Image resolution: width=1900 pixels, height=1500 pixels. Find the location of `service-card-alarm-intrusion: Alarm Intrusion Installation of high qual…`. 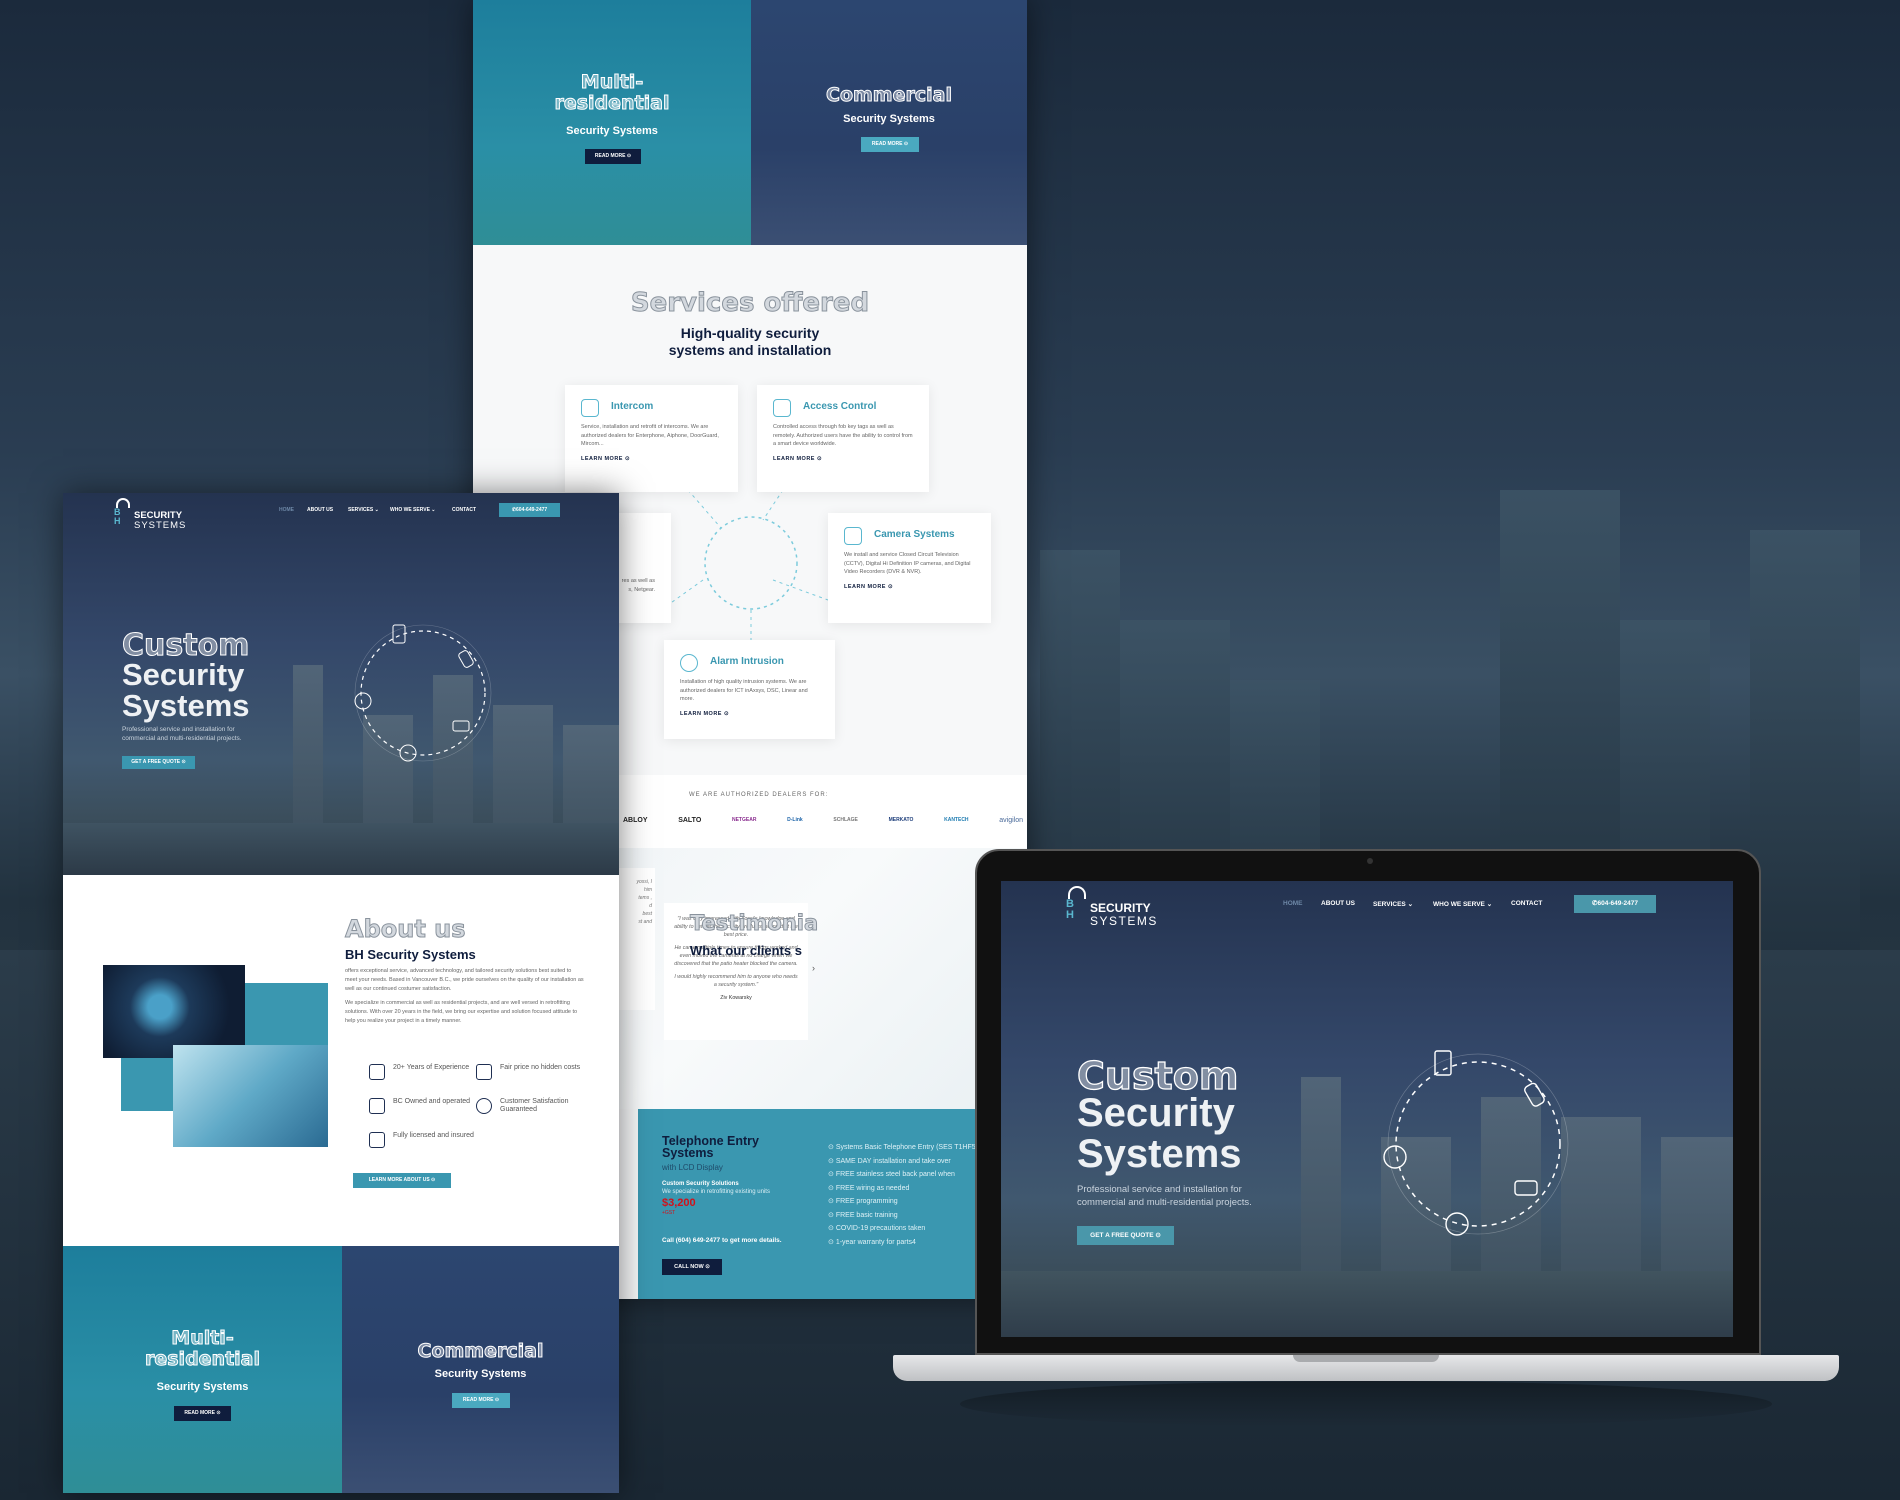

service-card-alarm-intrusion: Alarm Intrusion Installation of high qual… is located at coordinates (749, 689).